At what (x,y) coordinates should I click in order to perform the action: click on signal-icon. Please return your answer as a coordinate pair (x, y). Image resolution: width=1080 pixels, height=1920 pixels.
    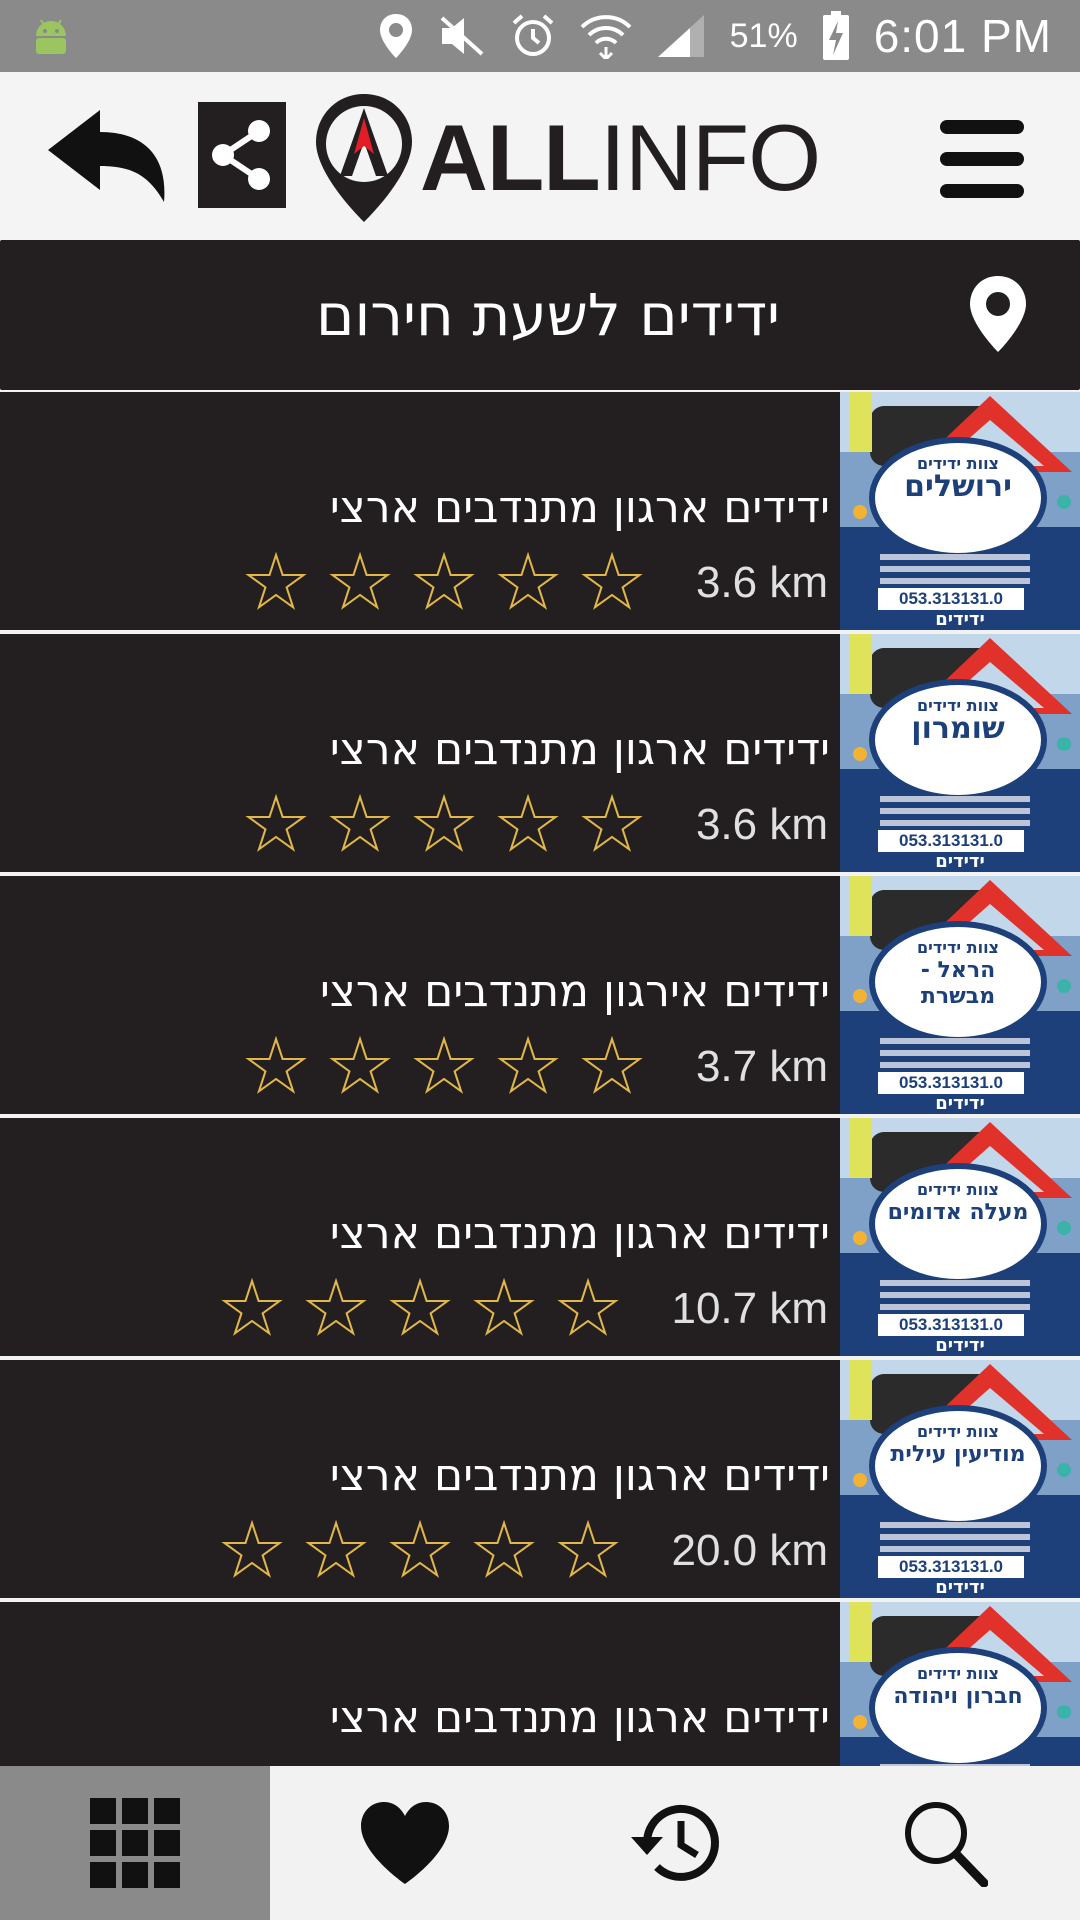
    Looking at the image, I should click on (680, 36).